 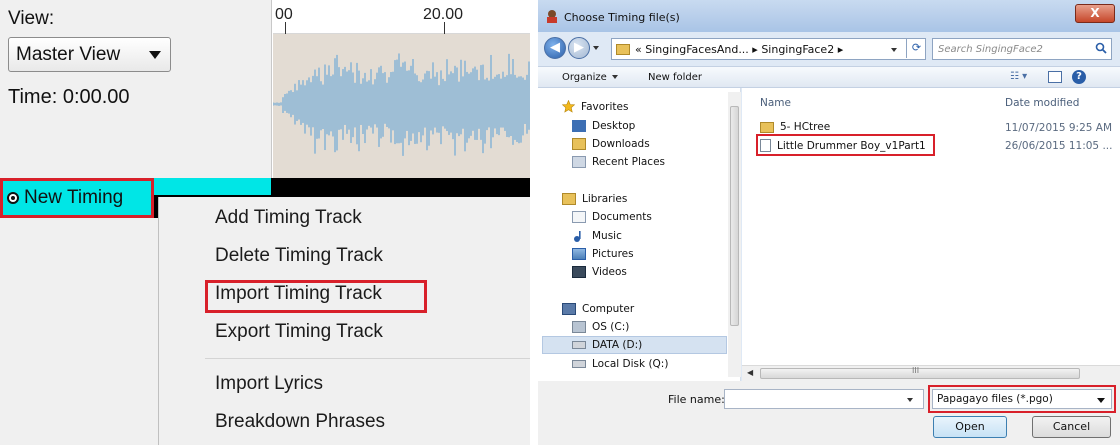 What do you see at coordinates (611, 327) in the screenshot?
I see `nav-label: OS (C:)` at bounding box center [611, 327].